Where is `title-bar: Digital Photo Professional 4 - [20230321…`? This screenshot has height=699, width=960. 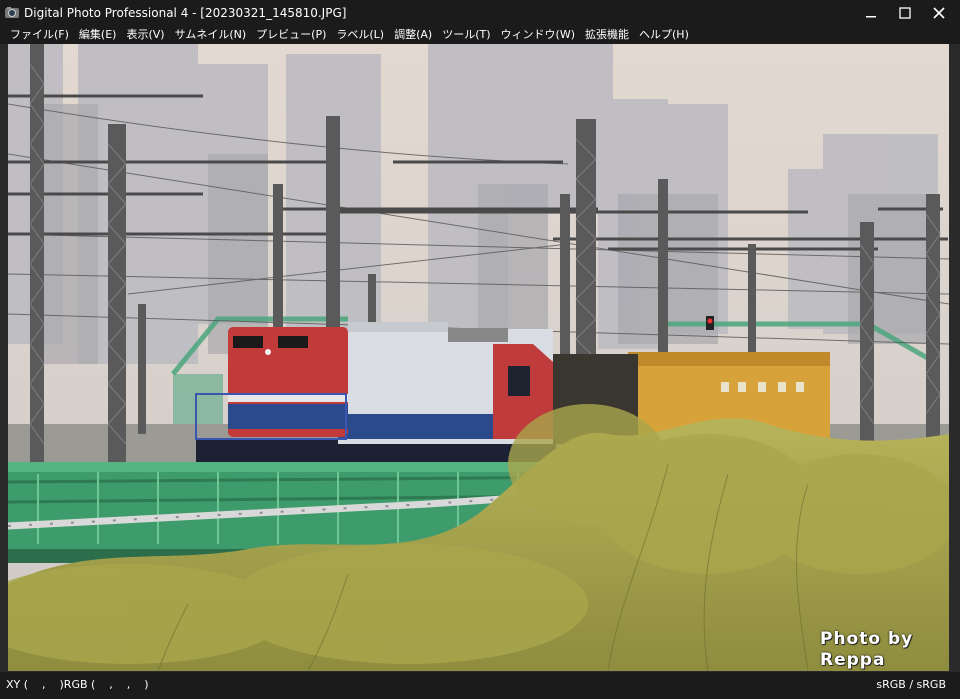
title-bar: Digital Photo Professional 4 - [20230321… is located at coordinates (480, 12).